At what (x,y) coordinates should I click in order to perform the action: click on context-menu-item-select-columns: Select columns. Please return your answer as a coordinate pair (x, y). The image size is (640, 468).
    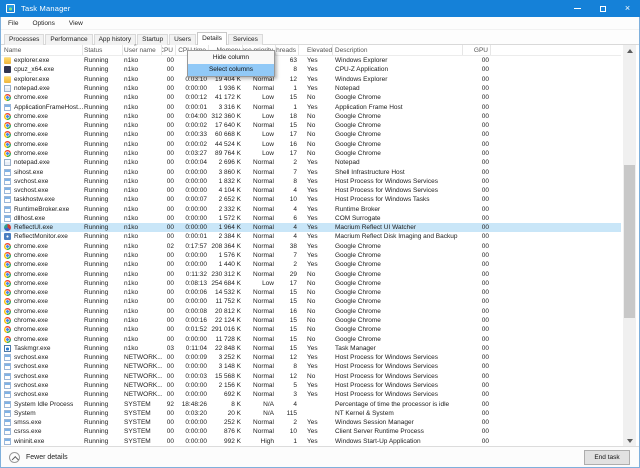
    Looking at the image, I should click on (231, 69).